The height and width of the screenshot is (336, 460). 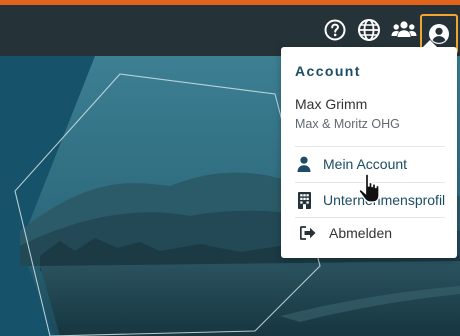 I want to click on company-name: Max & Moritz OHG, so click(x=347, y=124).